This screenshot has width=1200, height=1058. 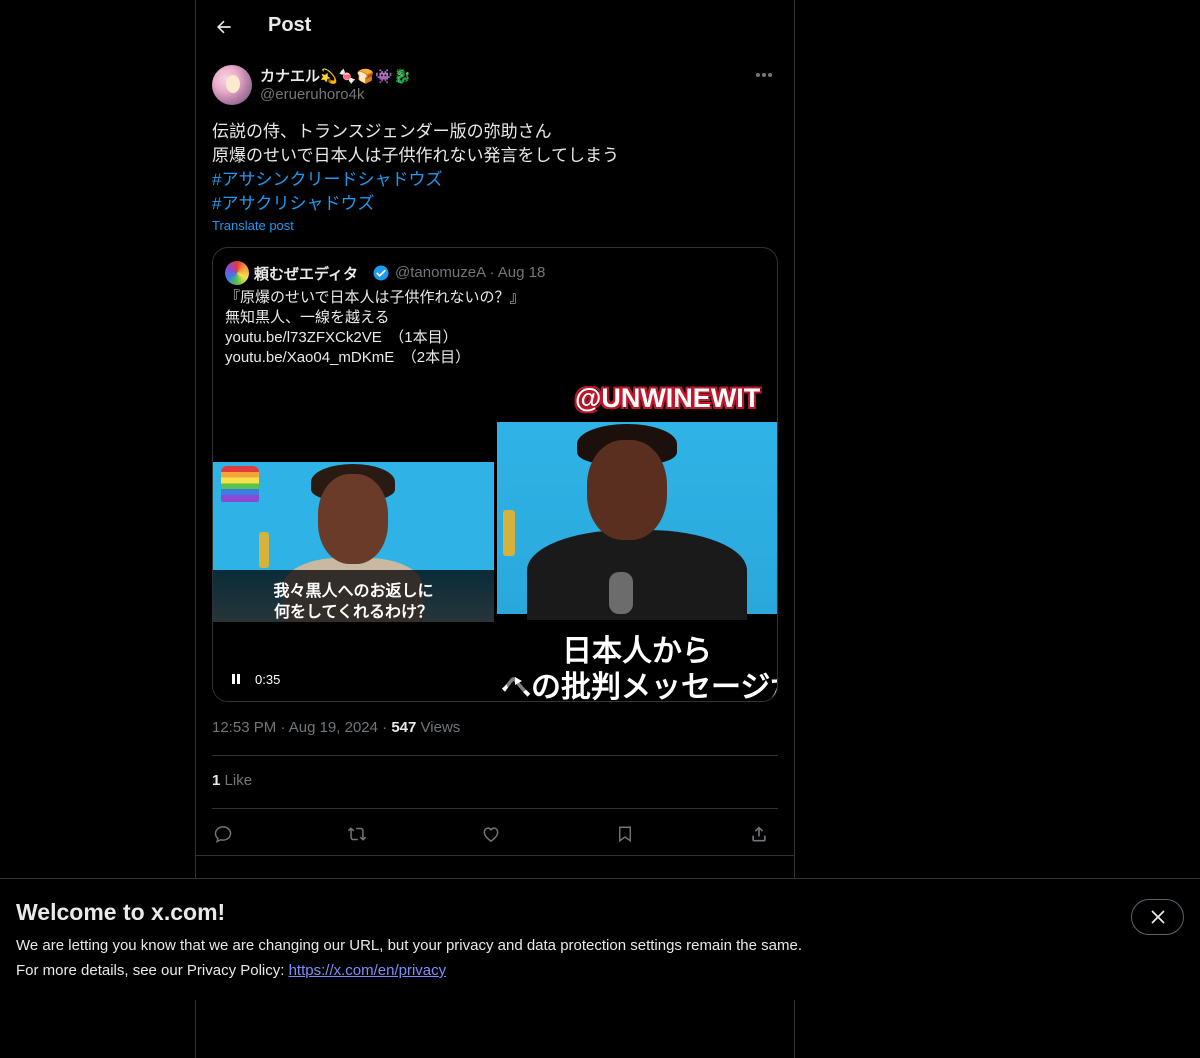 I want to click on bookmark-button, so click(x=625, y=834).